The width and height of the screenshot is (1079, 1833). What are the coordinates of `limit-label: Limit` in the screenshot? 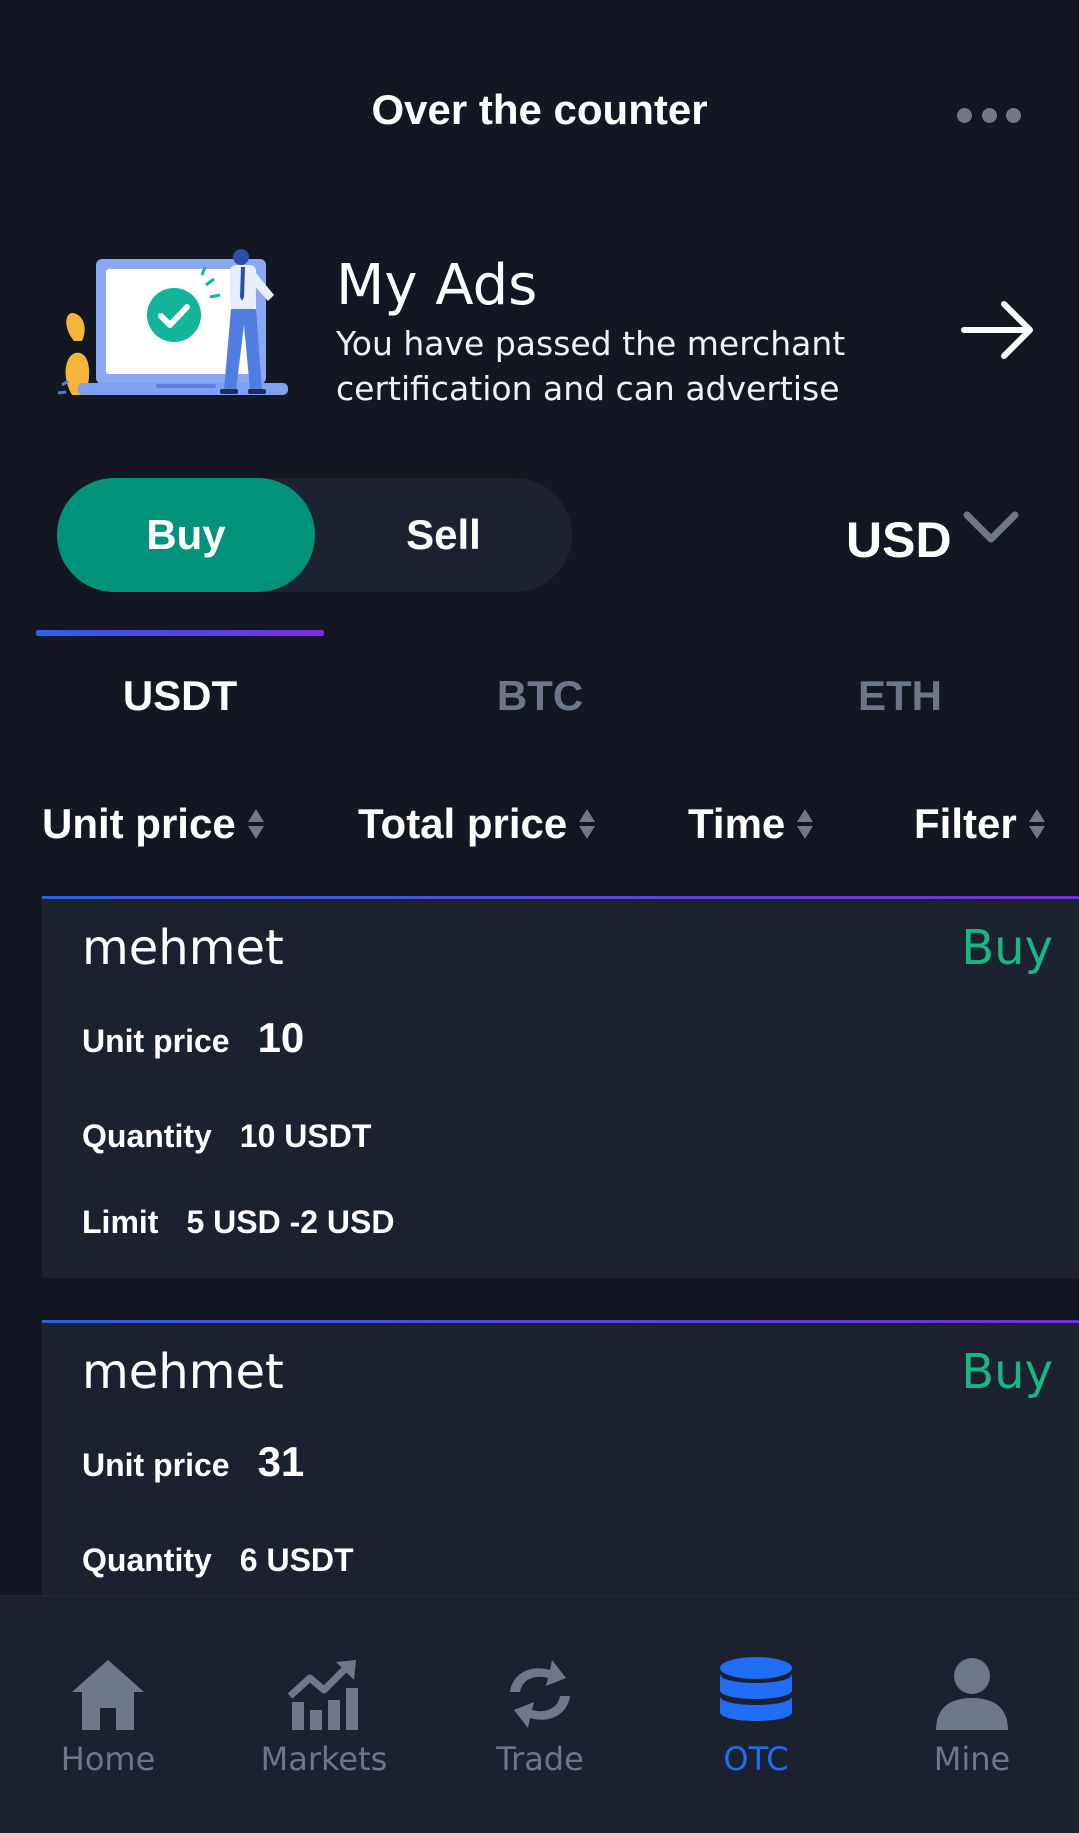 It's located at (120, 1222).